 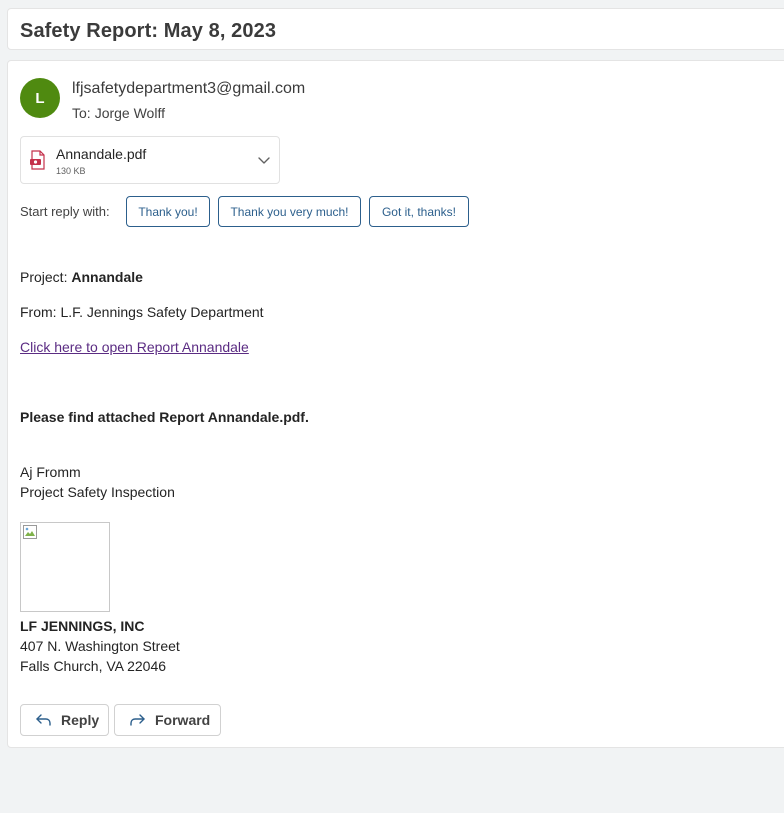 What do you see at coordinates (289, 211) in the screenshot?
I see `quick-reply-thank-you-very-much-button: Thank you very much!` at bounding box center [289, 211].